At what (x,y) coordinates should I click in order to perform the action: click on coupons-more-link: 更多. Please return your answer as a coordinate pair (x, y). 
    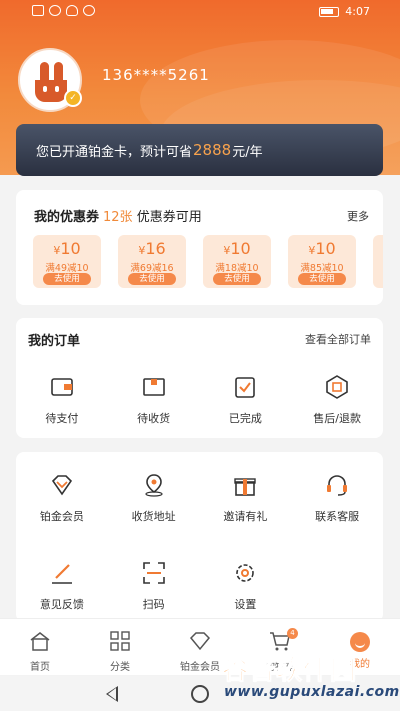
    Looking at the image, I should click on (358, 216).